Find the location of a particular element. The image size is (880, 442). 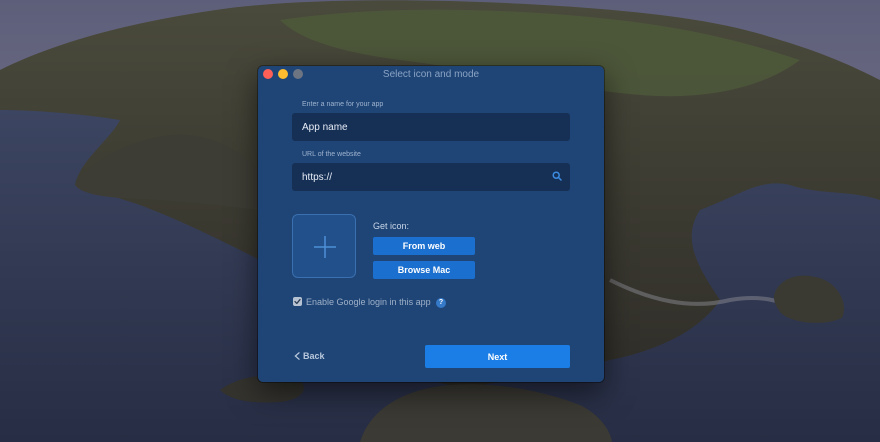

plus-icon is located at coordinates (325, 247).